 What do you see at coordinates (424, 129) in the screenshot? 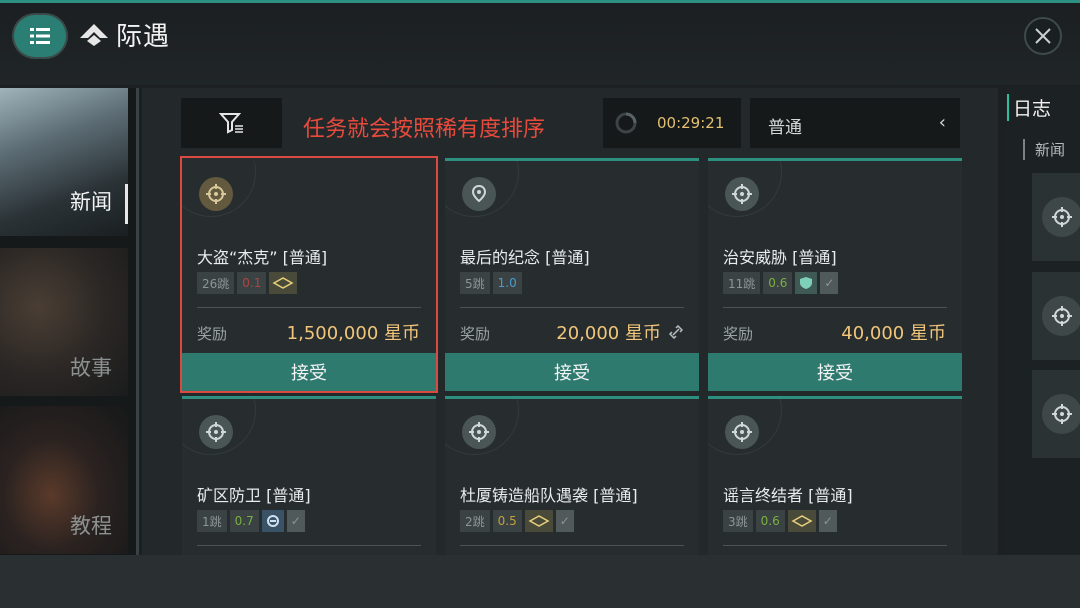
I see `sort-annotation: 任务就会按照稀有度排序` at bounding box center [424, 129].